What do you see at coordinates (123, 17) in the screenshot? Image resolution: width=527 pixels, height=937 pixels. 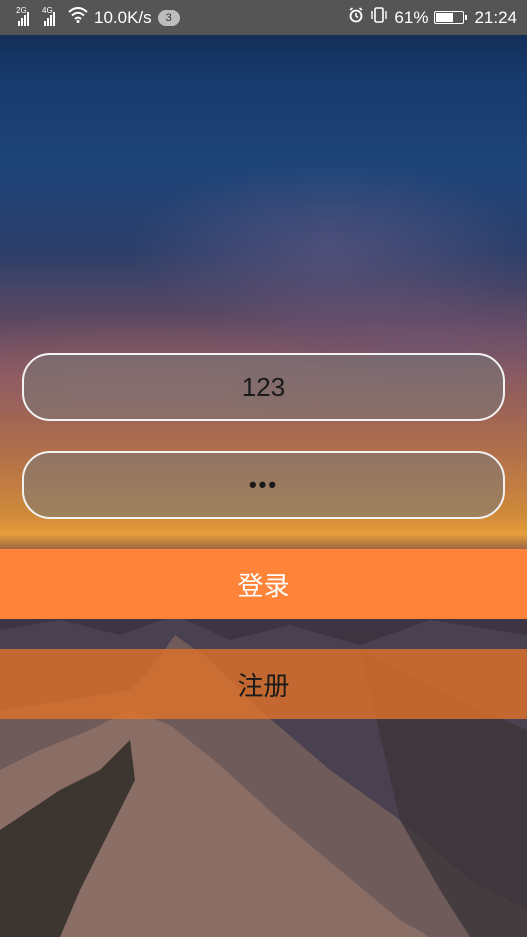 I see `network-speed: 10.0K/s` at bounding box center [123, 17].